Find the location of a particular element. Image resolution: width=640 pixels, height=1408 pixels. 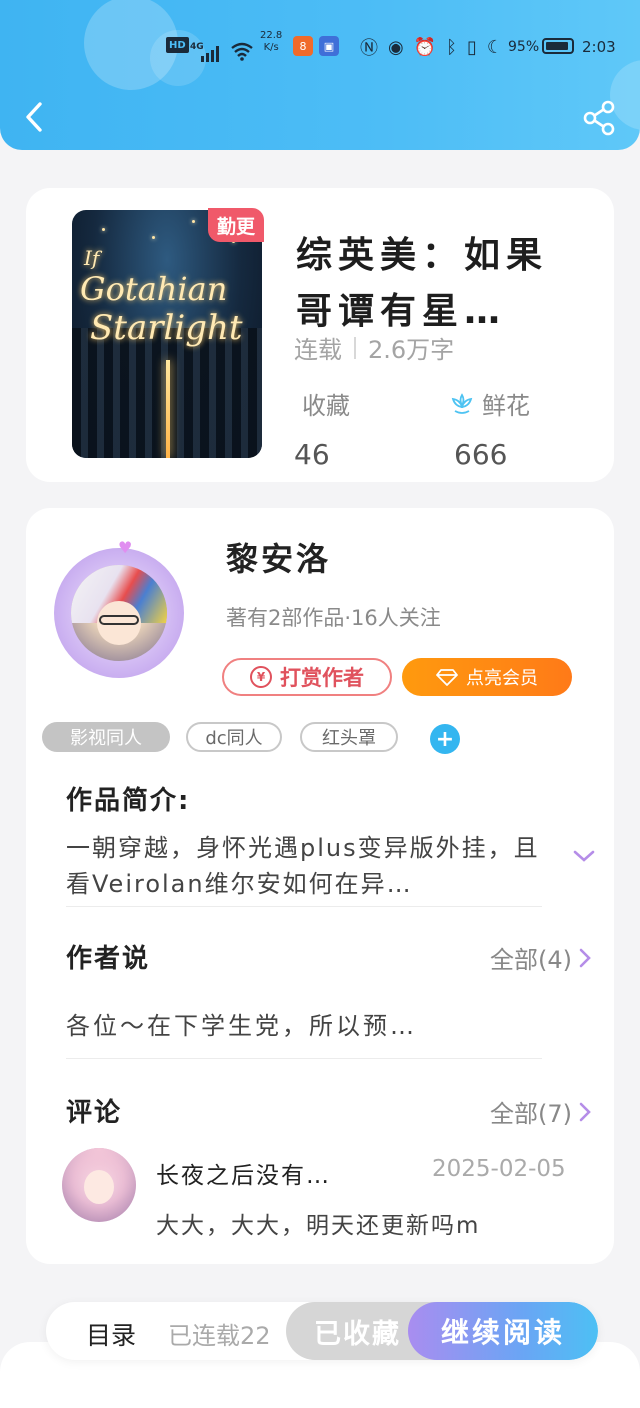

cover-text: Starlight is located at coordinates (166, 328).